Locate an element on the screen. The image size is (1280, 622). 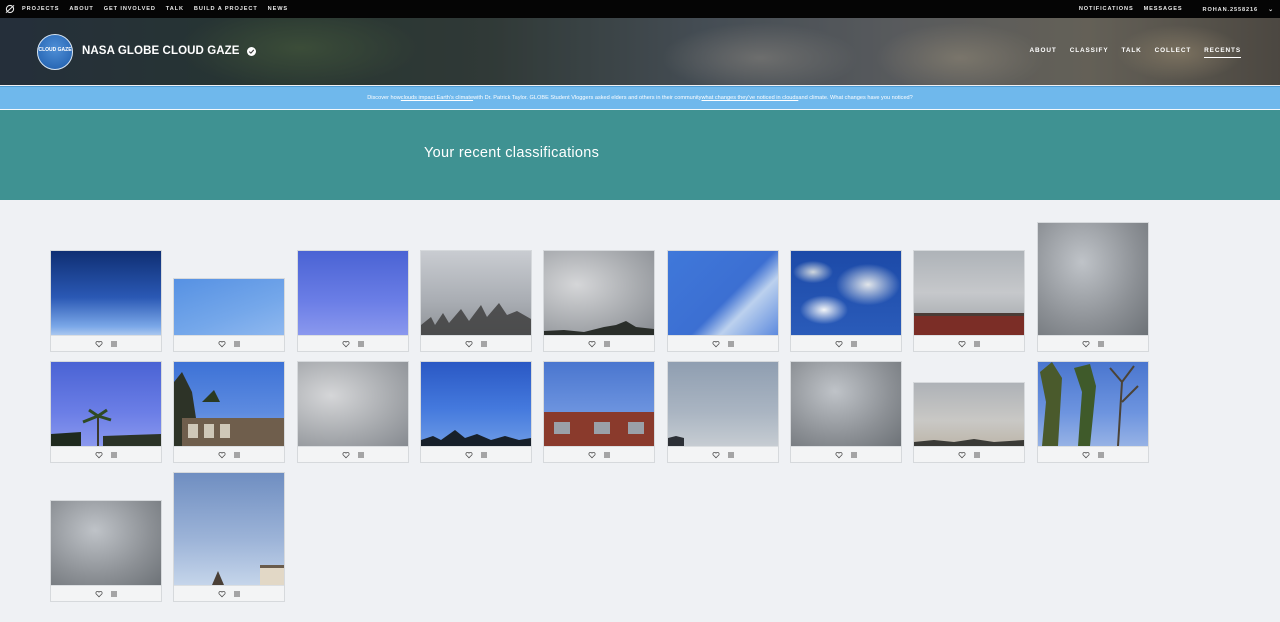
banner-link-clouds-climate: clouds impact Earth's climate is located at coordinates (437, 98).